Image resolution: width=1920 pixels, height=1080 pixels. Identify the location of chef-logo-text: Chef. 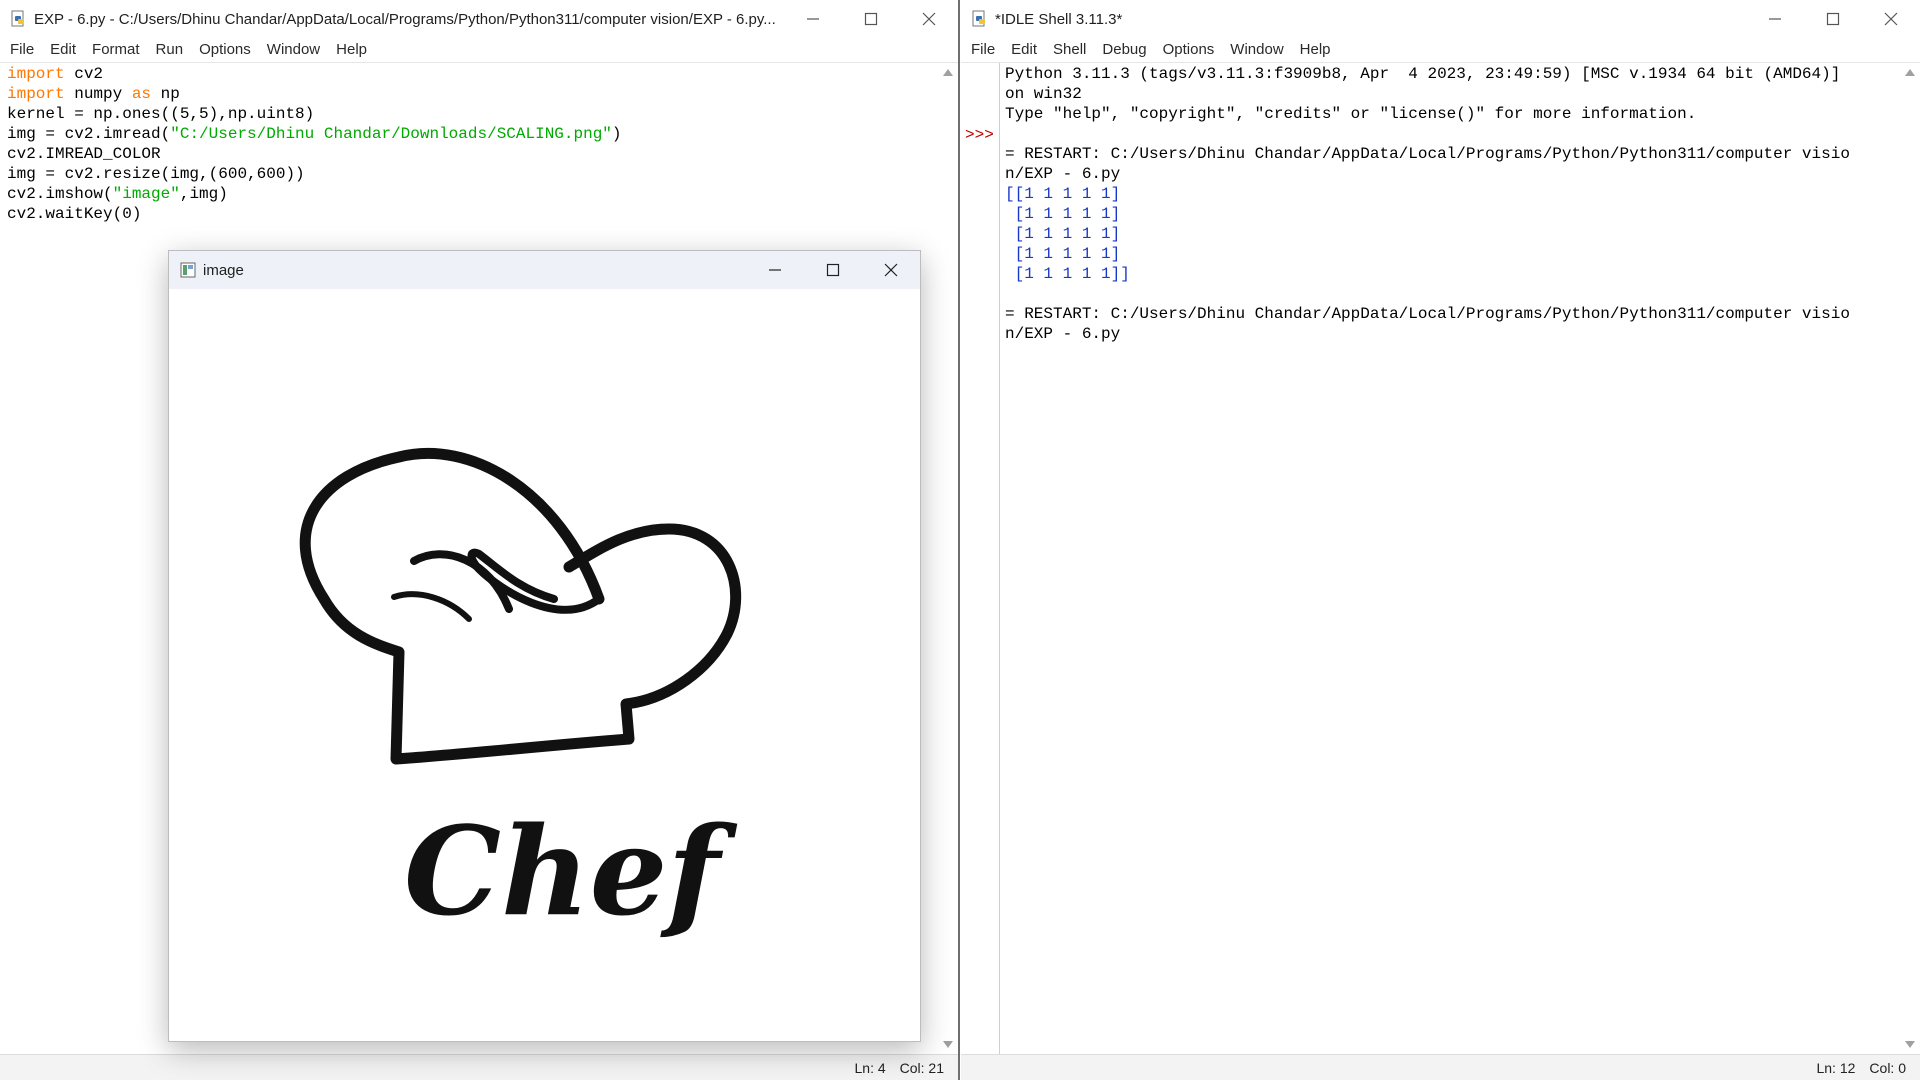
(570, 871).